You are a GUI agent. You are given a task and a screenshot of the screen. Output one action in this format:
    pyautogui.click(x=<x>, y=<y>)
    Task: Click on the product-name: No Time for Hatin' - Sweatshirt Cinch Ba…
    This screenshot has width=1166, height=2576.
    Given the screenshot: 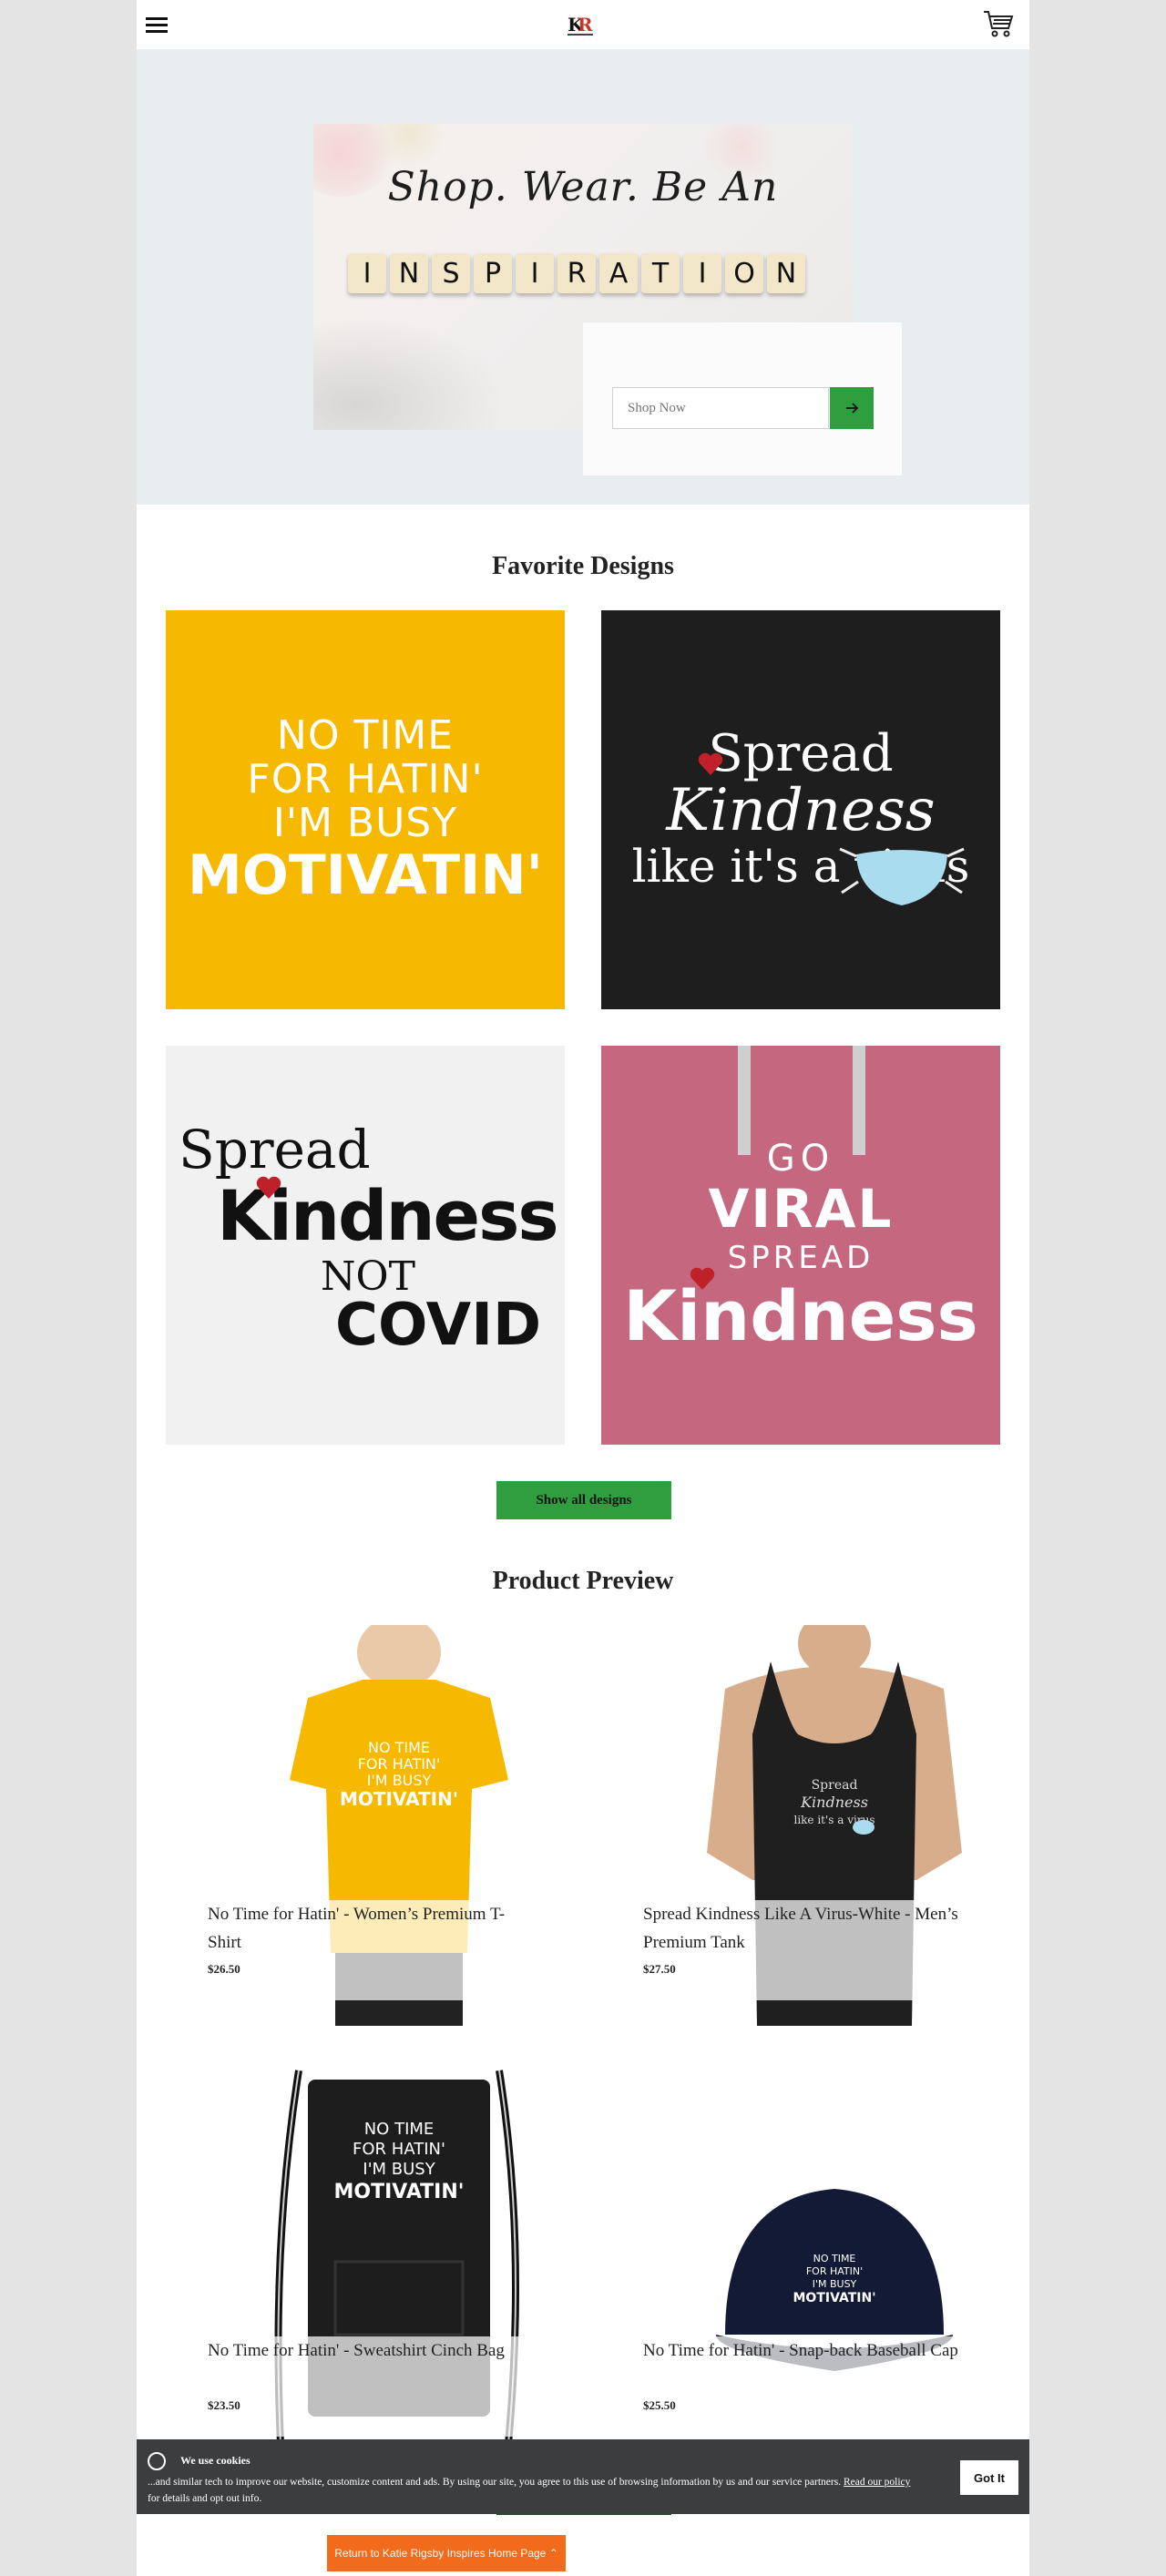 What is the action you would take?
    pyautogui.click(x=356, y=2350)
    